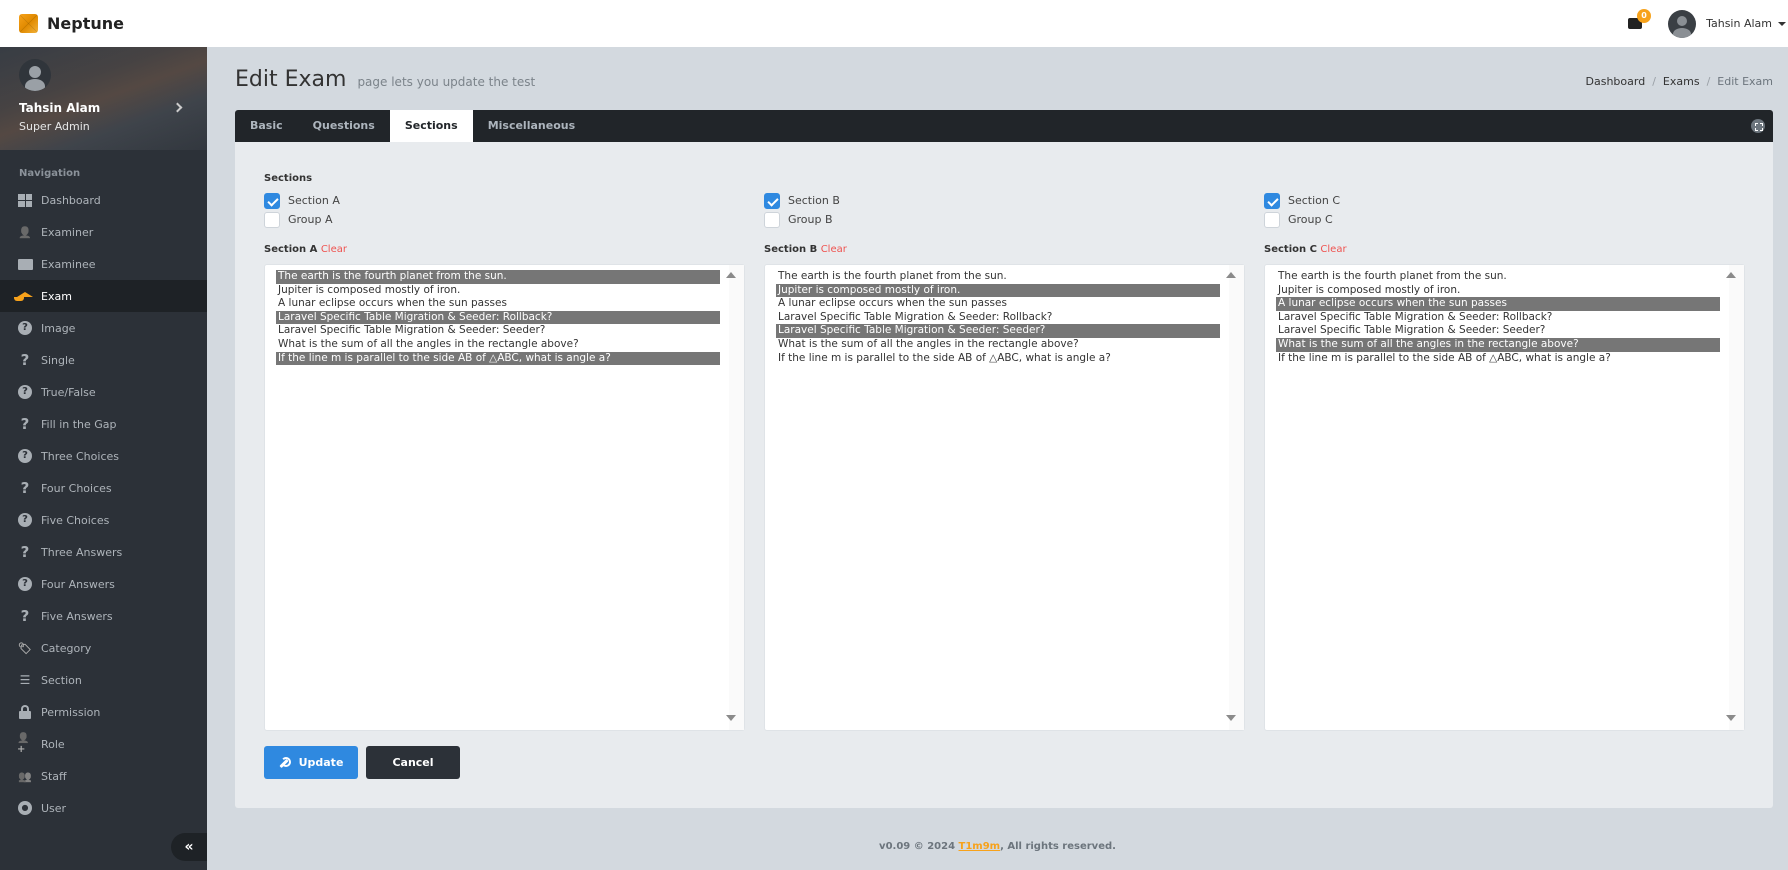 The width and height of the screenshot is (1788, 870). I want to click on sidebar-item-label: Three Answers, so click(82, 552).